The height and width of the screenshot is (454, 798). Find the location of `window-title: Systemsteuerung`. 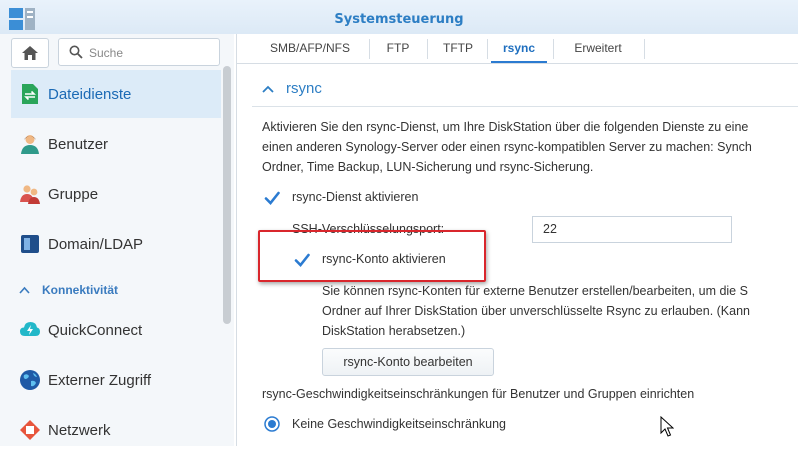

window-title: Systemsteuerung is located at coordinates (399, 19).